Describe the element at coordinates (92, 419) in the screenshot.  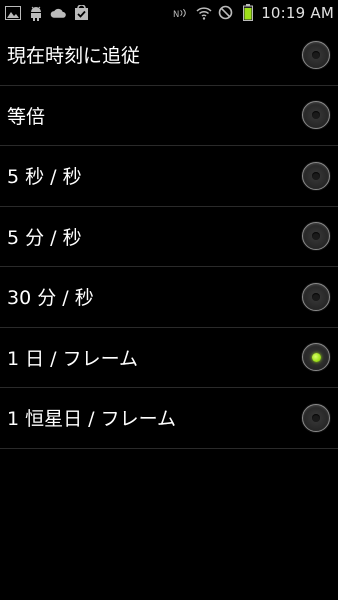
I see `option-label: 1 恒星日 / フレーム` at that location.